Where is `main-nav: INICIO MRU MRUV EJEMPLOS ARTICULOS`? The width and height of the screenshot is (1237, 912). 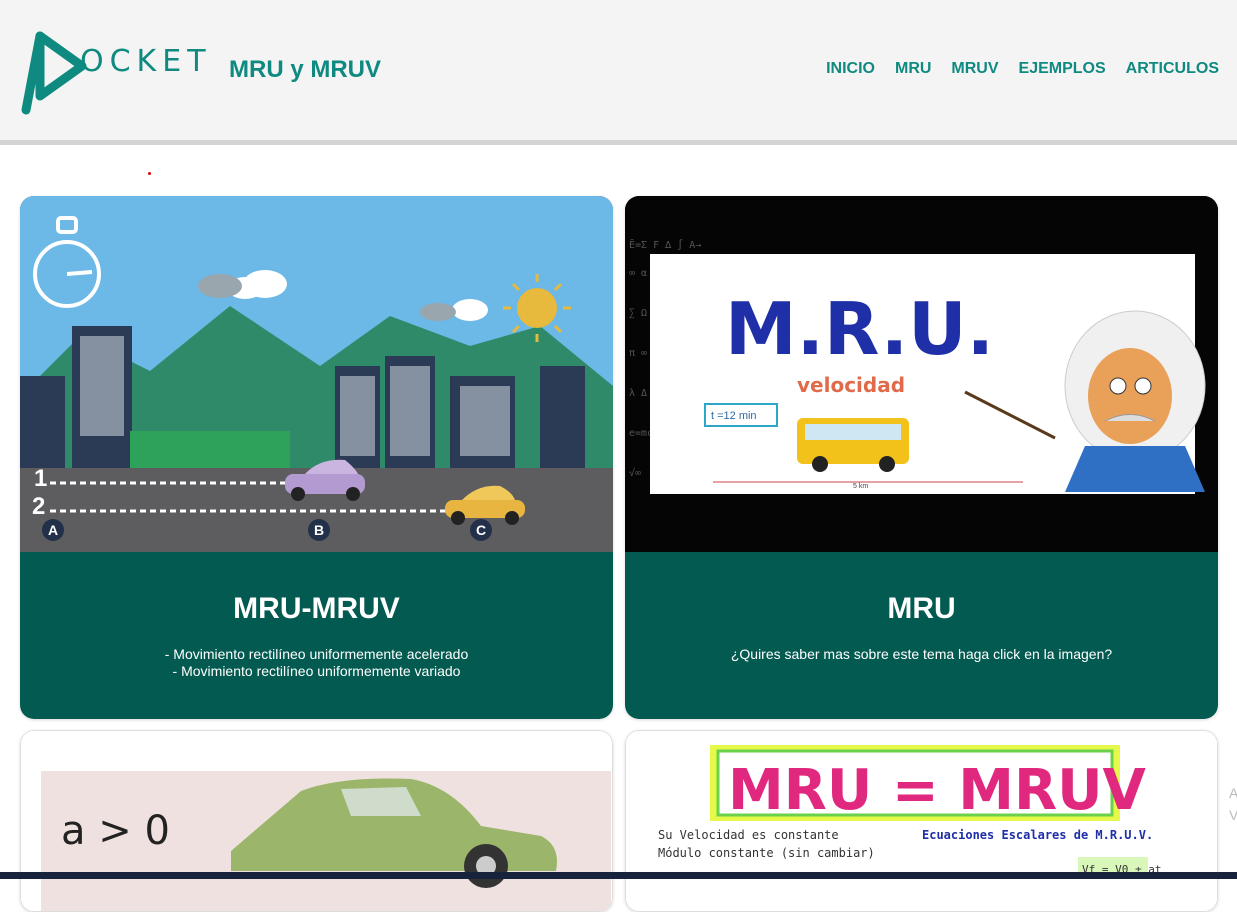 main-nav: INICIO MRU MRUV EJEMPLOS ARTICULOS is located at coordinates (1022, 69).